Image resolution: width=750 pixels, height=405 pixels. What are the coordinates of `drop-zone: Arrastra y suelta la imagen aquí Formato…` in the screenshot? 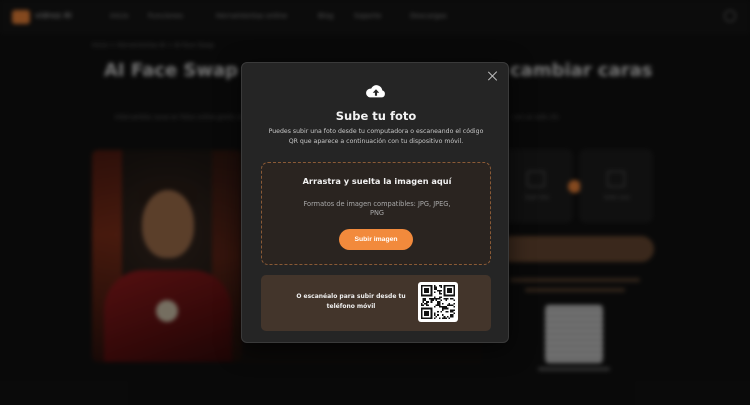 It's located at (376, 213).